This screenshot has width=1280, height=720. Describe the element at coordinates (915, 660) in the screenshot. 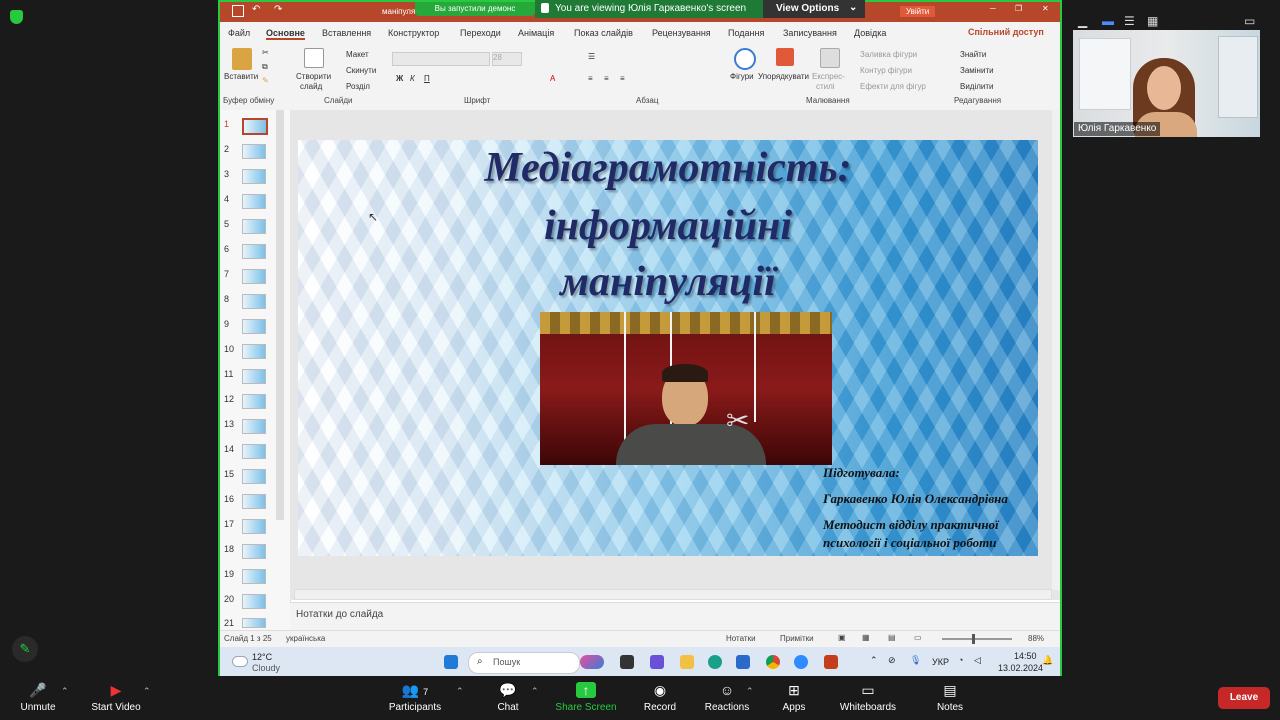

I see `mic-icon: 🎙` at that location.